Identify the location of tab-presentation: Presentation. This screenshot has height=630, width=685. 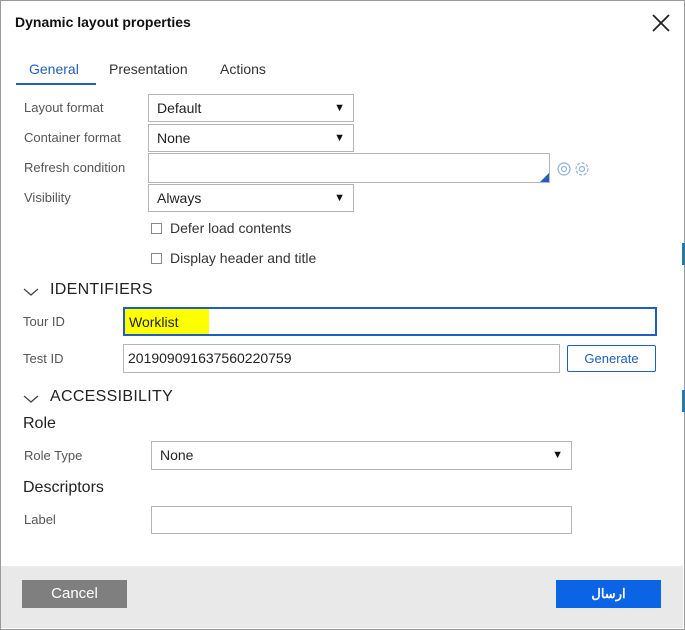
(148, 72).